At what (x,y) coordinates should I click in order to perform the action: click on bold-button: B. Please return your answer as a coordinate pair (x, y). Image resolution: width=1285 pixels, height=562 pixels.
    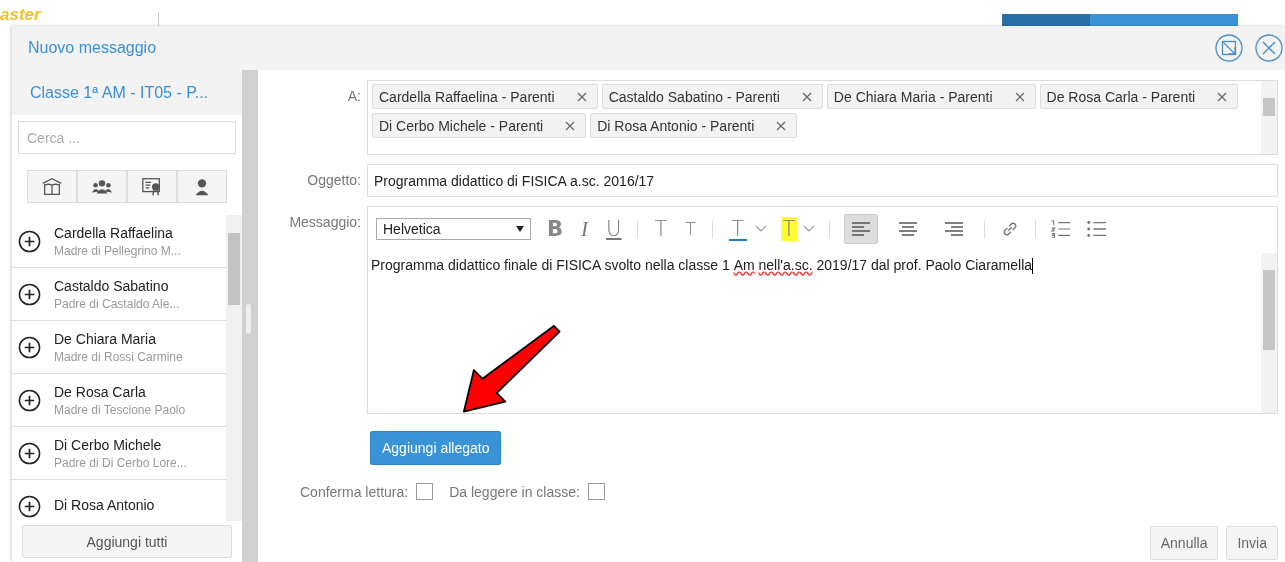
    Looking at the image, I should click on (555, 229).